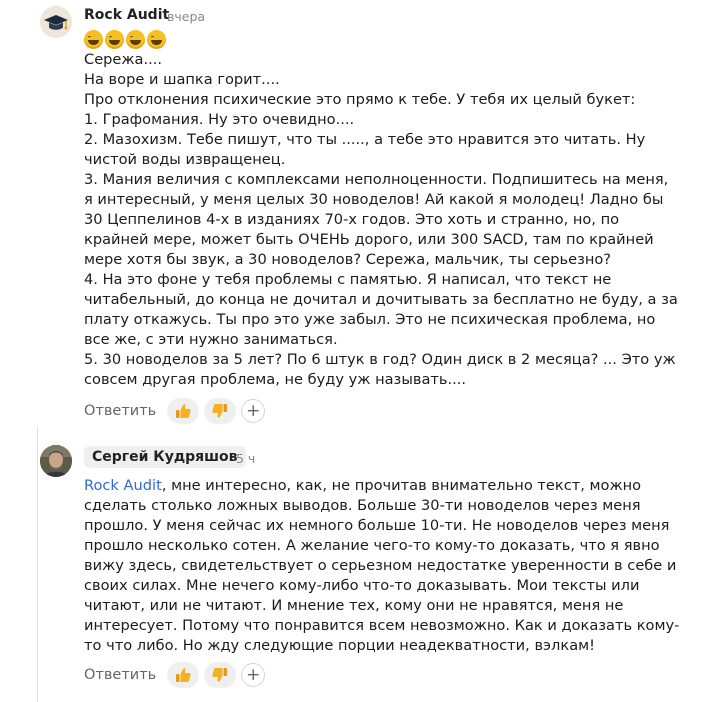  I want to click on comment-line: все же, с эти нужно заниматься., so click(211, 339).